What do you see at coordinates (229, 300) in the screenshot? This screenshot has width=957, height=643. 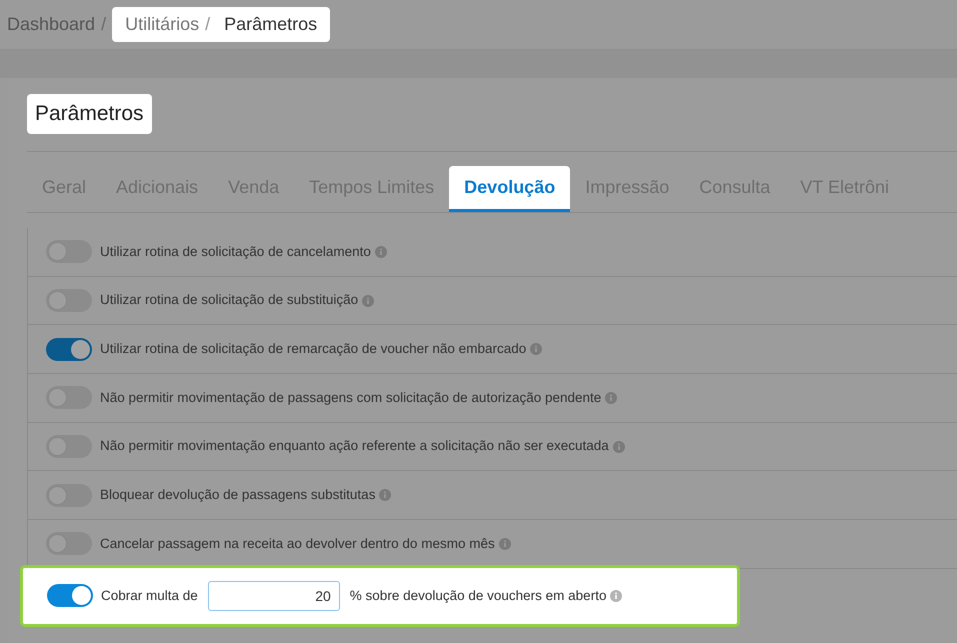 I see `setting-label: Utilizar rotina de solicitação de substituição` at bounding box center [229, 300].